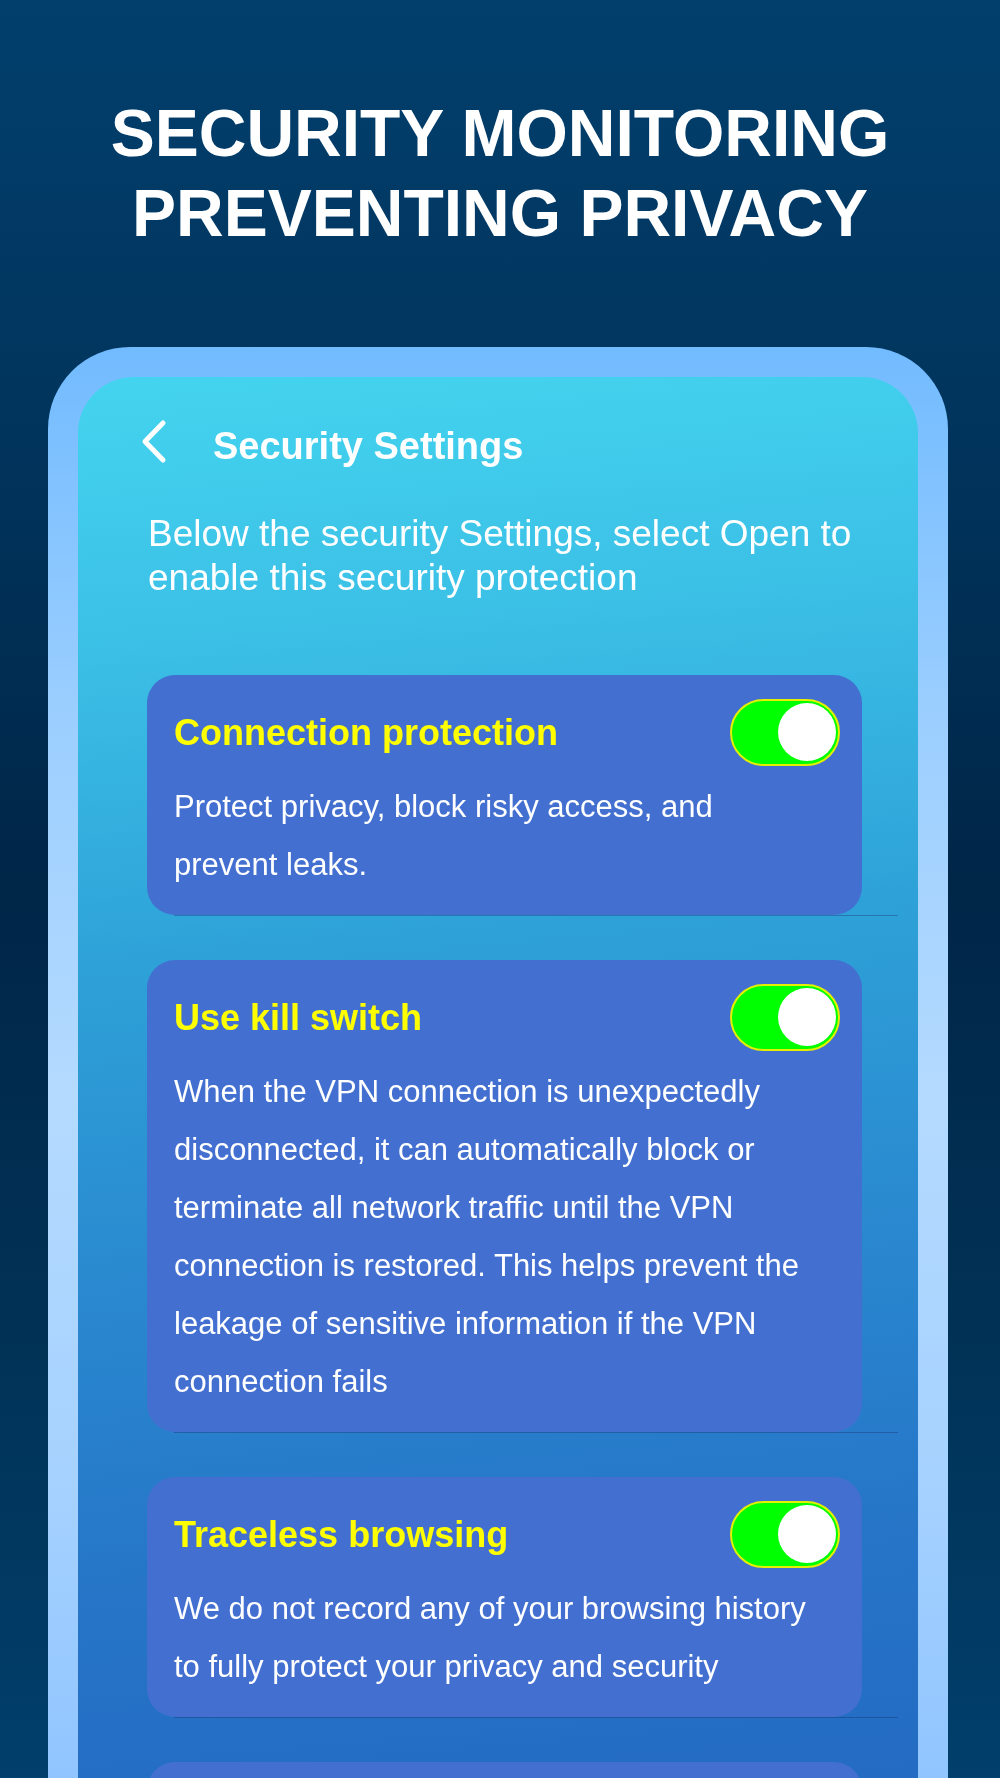 Image resolution: width=1000 pixels, height=1778 pixels. Describe the element at coordinates (368, 446) in the screenshot. I see `screen-title: Security Settings` at that location.